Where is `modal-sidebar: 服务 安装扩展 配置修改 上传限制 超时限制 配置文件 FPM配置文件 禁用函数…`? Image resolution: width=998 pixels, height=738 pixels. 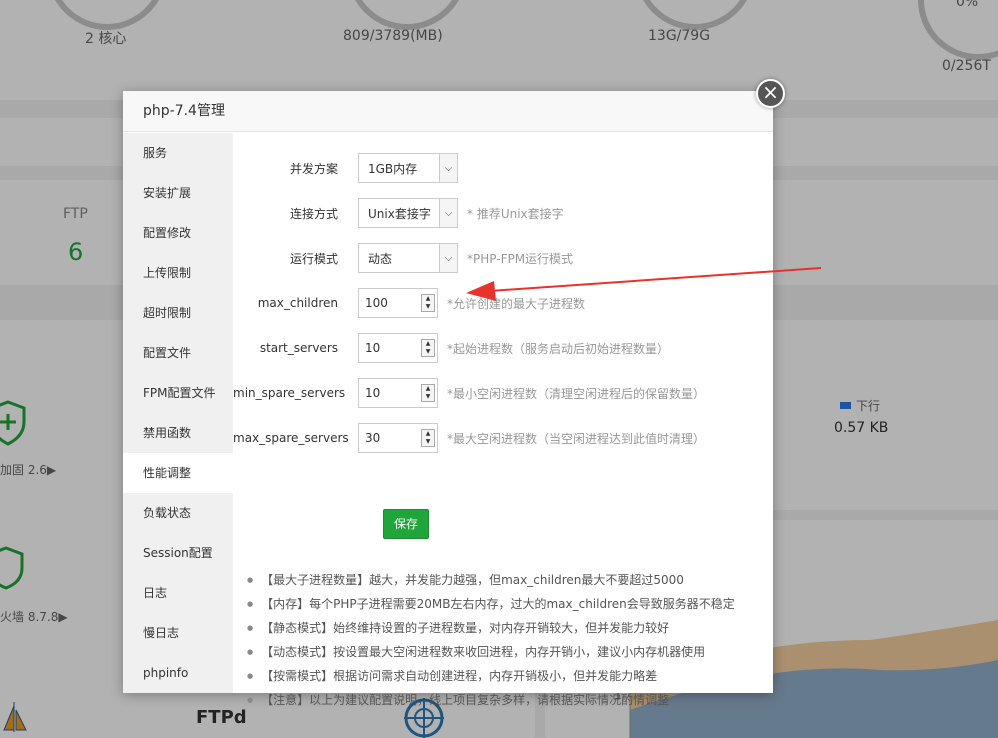 modal-sidebar: 服务 安装扩展 配置修改 上传限制 超时限制 配置文件 FPM配置文件 禁用函数… is located at coordinates (178, 413).